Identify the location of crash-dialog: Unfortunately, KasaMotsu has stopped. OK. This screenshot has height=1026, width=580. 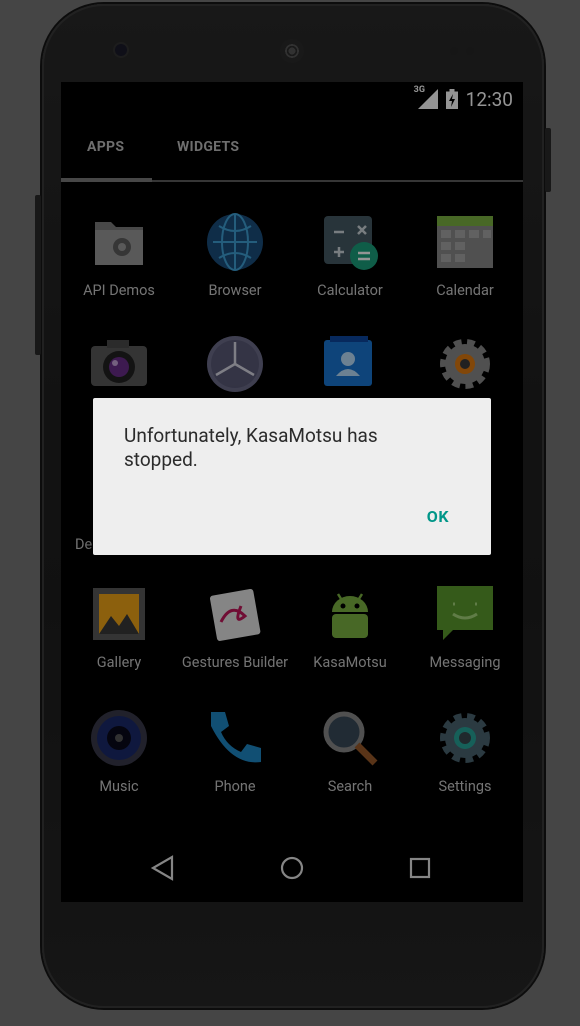
(292, 476).